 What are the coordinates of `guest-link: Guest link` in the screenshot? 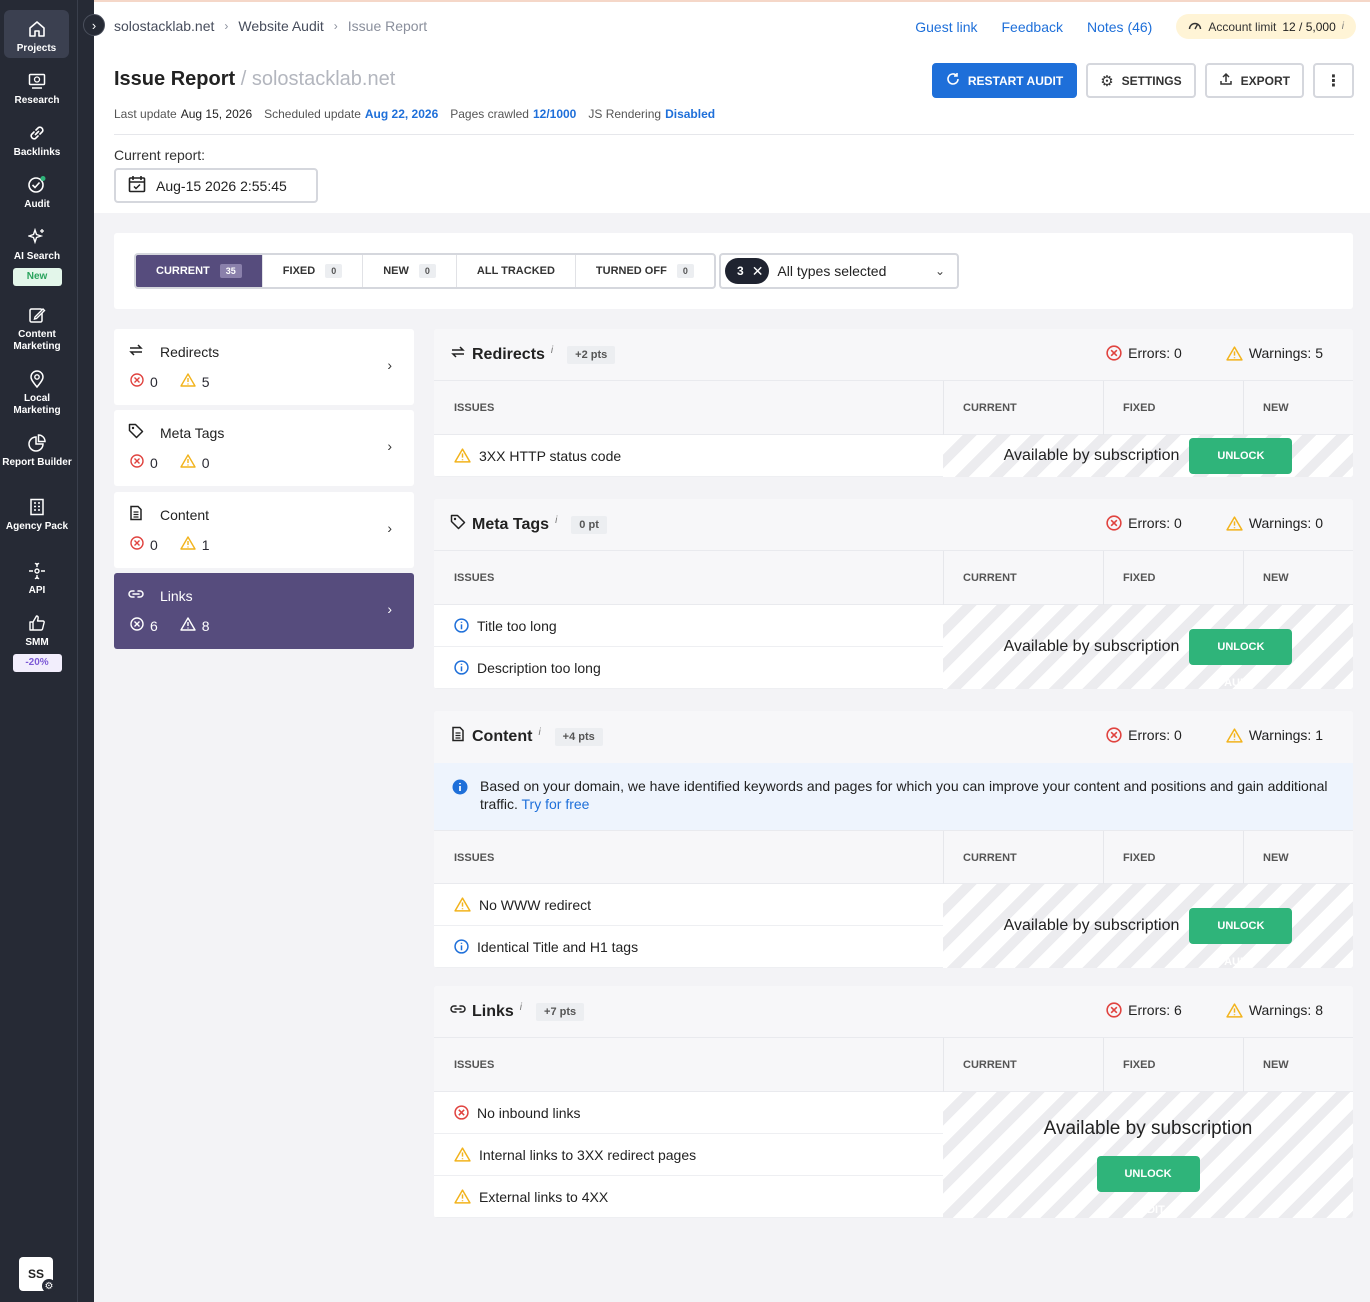 It's located at (946, 27).